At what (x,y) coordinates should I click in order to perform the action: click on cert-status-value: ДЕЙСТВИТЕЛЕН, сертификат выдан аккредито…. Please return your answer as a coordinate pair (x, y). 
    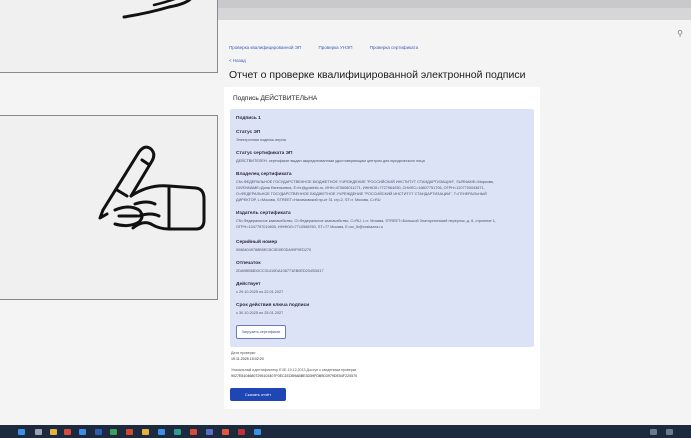
    Looking at the image, I should click on (330, 161).